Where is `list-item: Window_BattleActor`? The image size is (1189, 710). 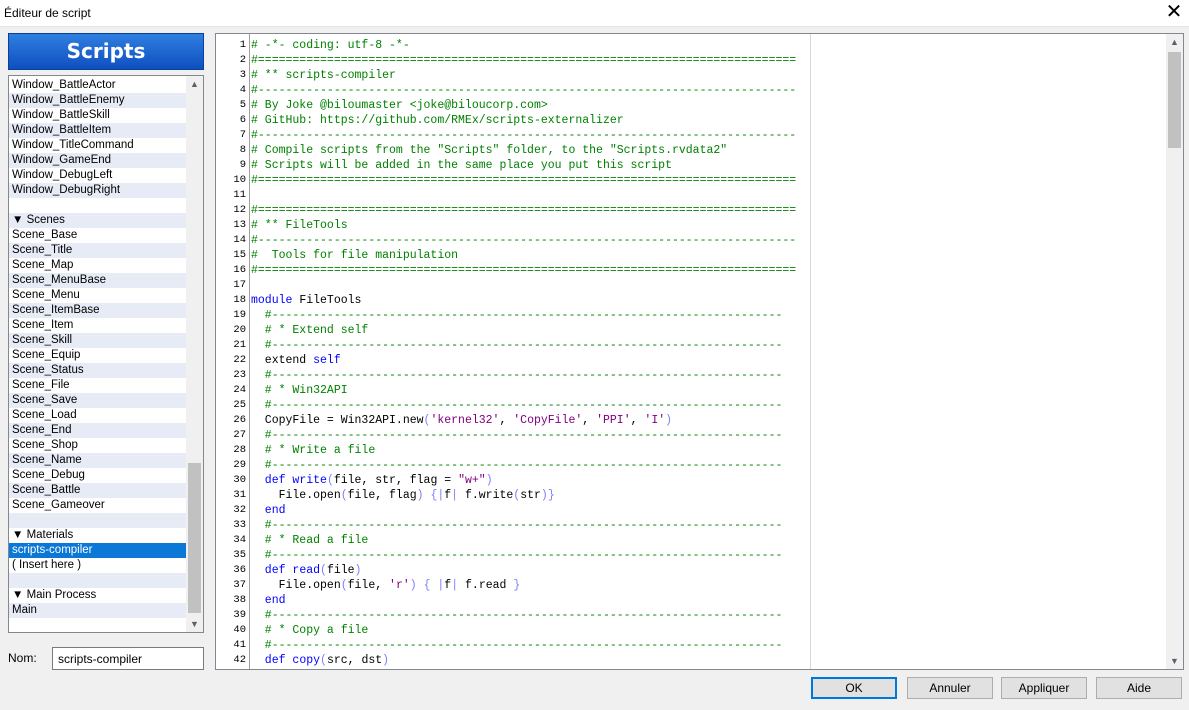
list-item: Window_BattleActor is located at coordinates (97, 85).